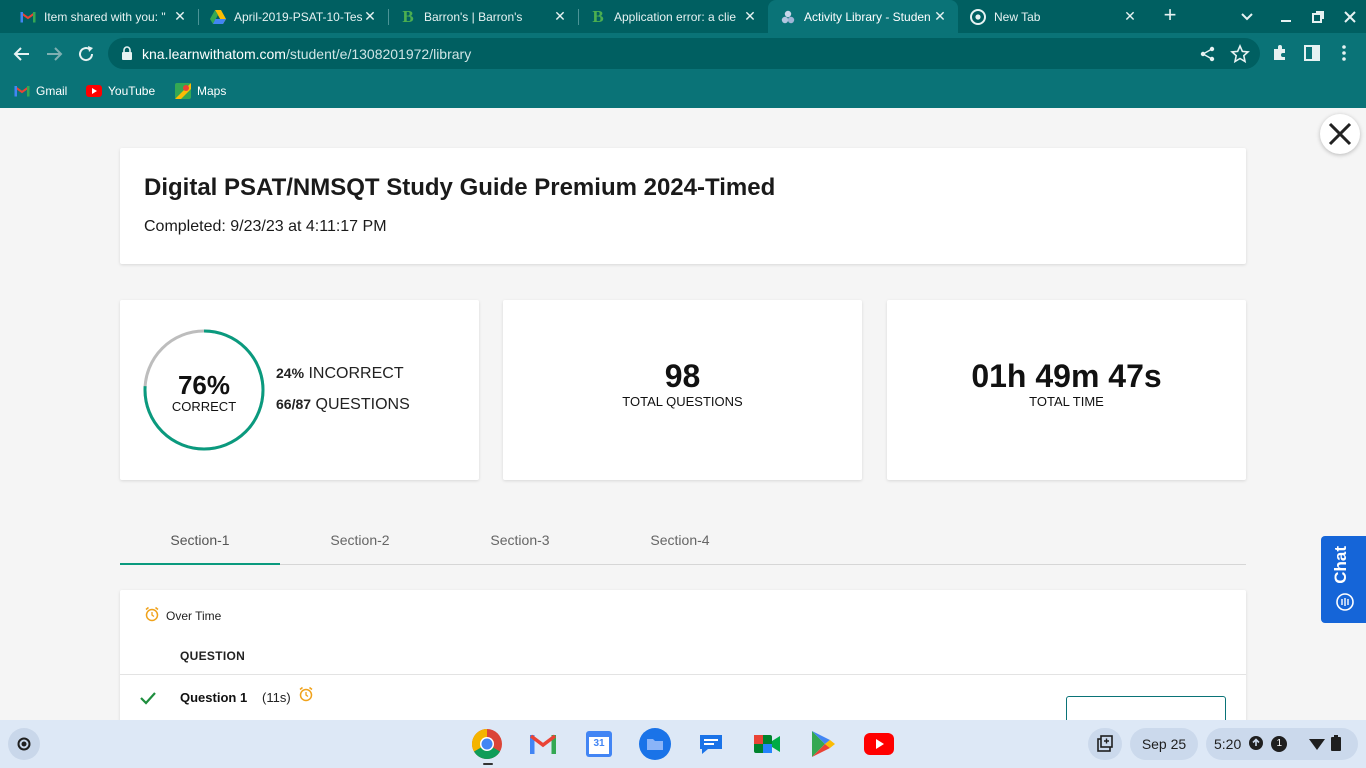 The image size is (1366, 768). What do you see at coordinates (520, 542) in the screenshot?
I see `tab-section-3: Section-3` at bounding box center [520, 542].